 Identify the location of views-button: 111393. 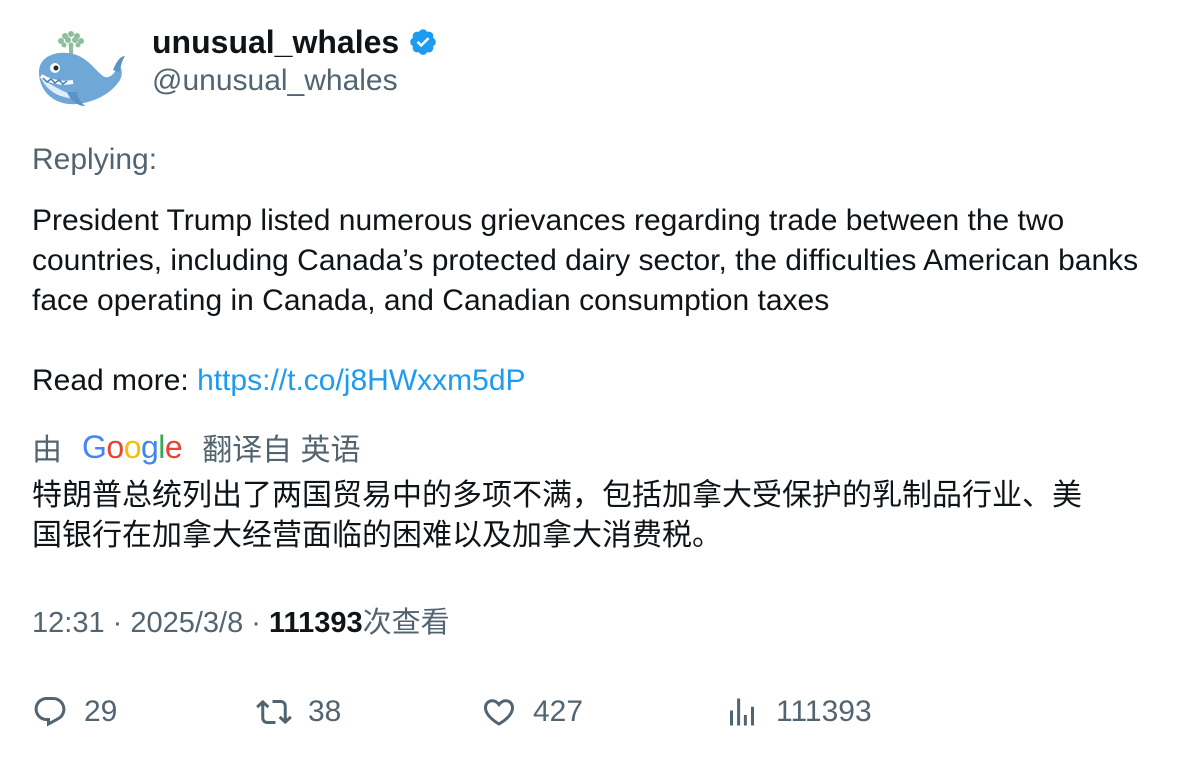
(798, 712).